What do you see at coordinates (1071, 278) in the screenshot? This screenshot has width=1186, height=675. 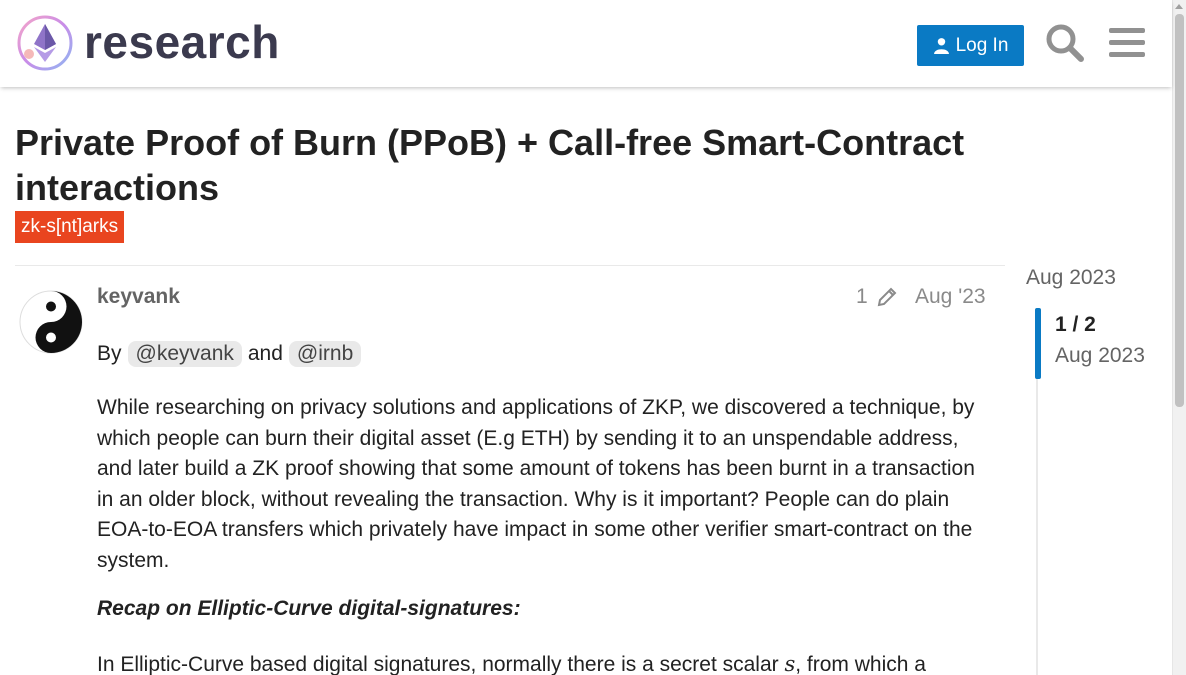 I see `timeline-start-date: Aug 2023` at bounding box center [1071, 278].